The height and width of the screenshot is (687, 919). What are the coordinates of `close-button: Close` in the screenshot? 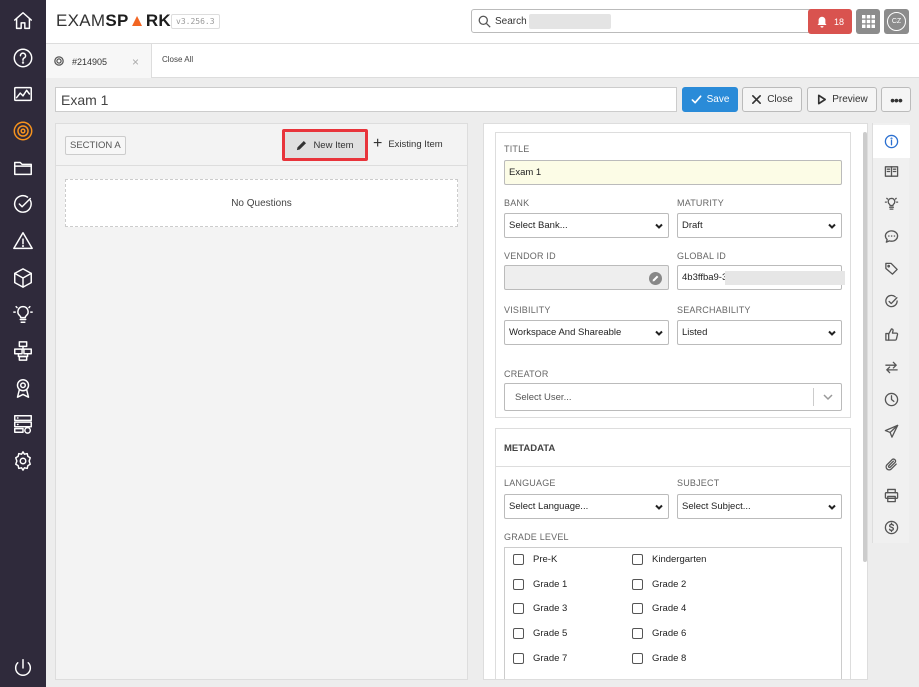 It's located at (772, 99).